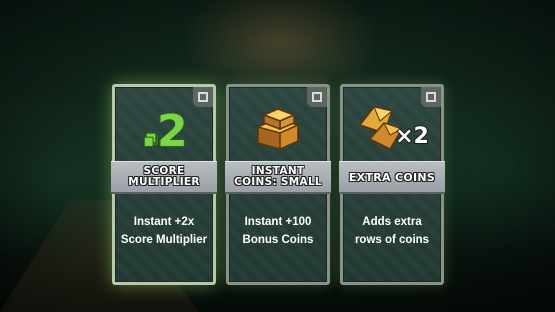 Image resolution: width=555 pixels, height=312 pixels. Describe the element at coordinates (163, 131) in the screenshot. I see `multiplier-icon-text: .2` at that location.